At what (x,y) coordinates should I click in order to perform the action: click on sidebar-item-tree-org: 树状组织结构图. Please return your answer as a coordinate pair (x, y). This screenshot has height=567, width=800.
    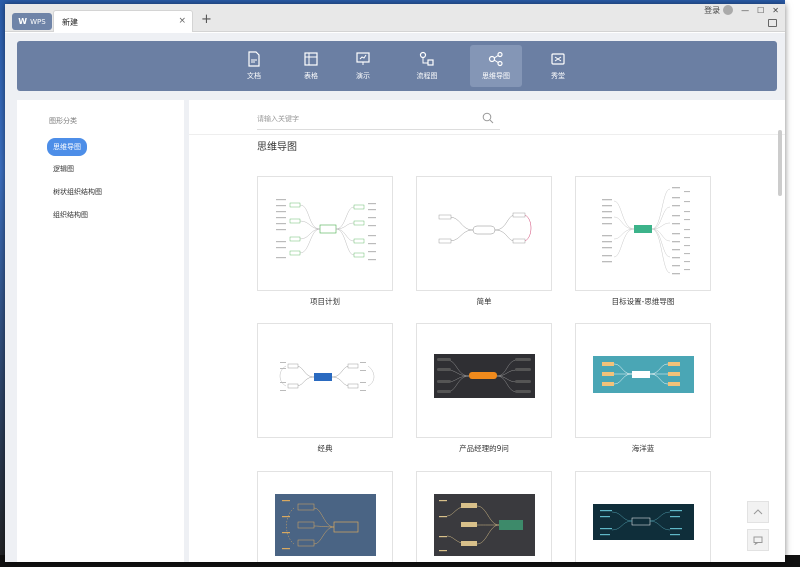
    Looking at the image, I should click on (77, 192).